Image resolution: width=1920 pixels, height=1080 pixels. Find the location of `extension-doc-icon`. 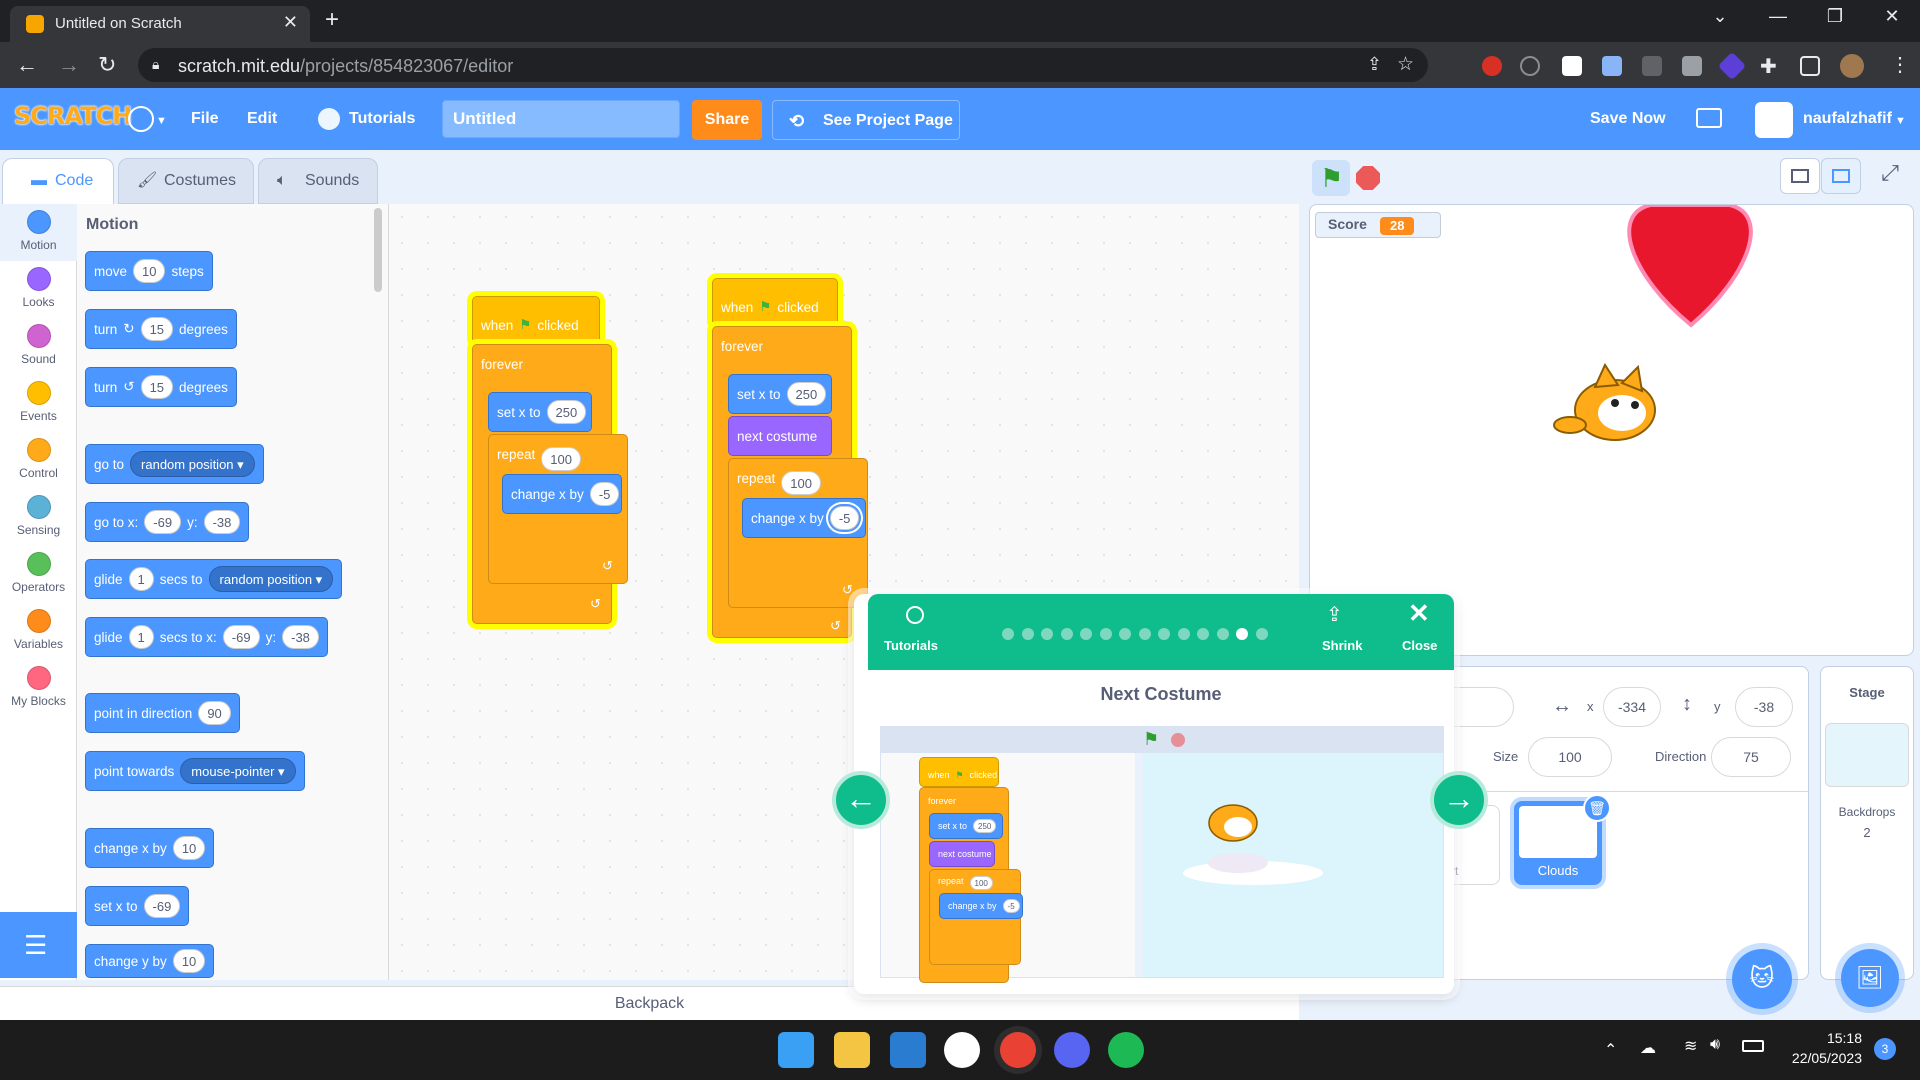

extension-doc-icon is located at coordinates (1612, 66).